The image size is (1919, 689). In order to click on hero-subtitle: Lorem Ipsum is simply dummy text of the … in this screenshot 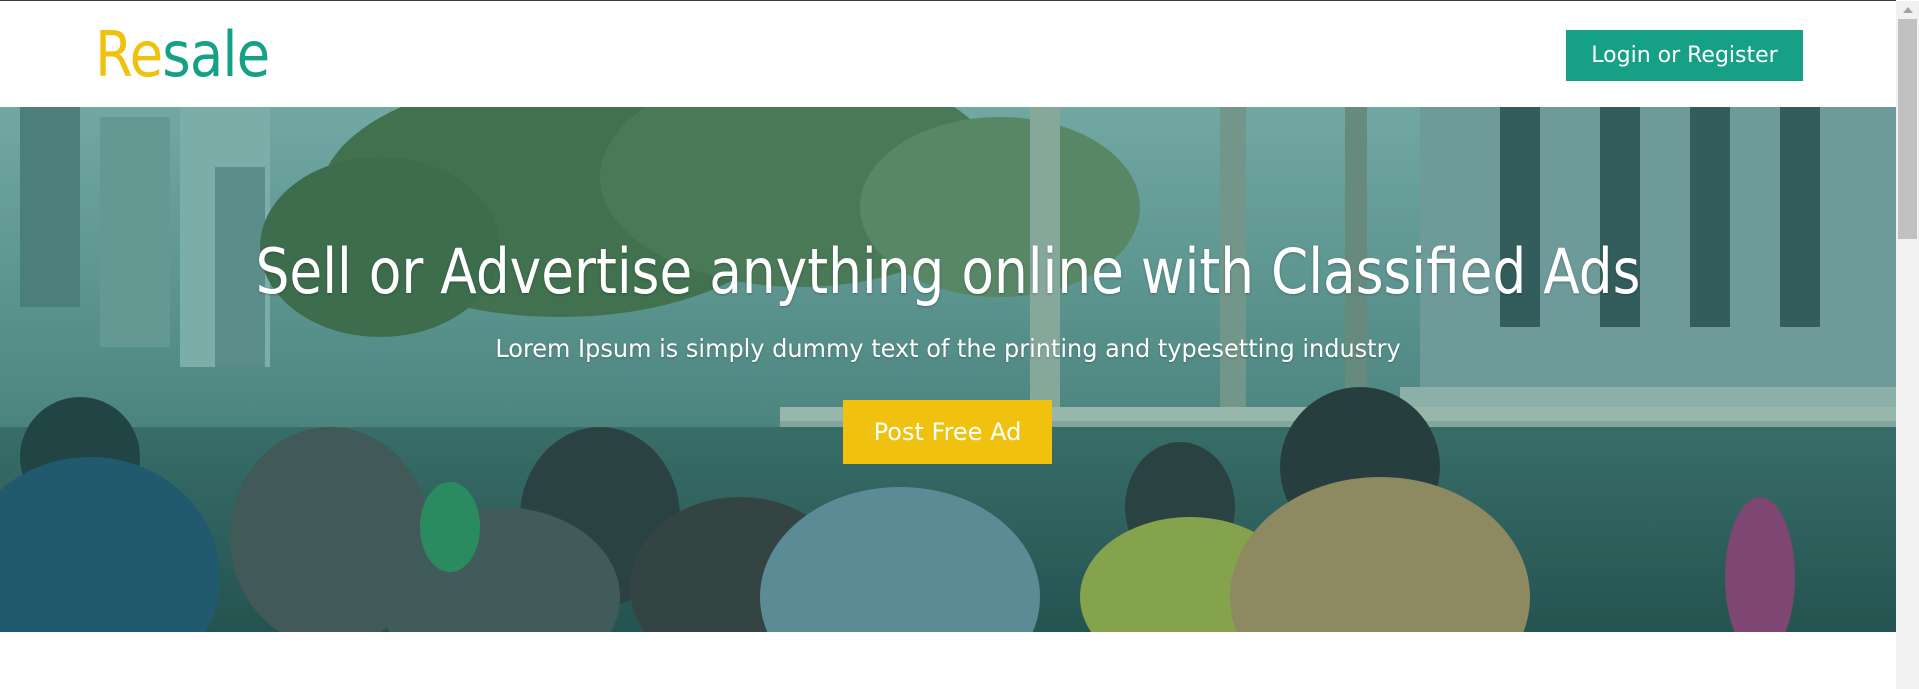, I will do `click(948, 348)`.